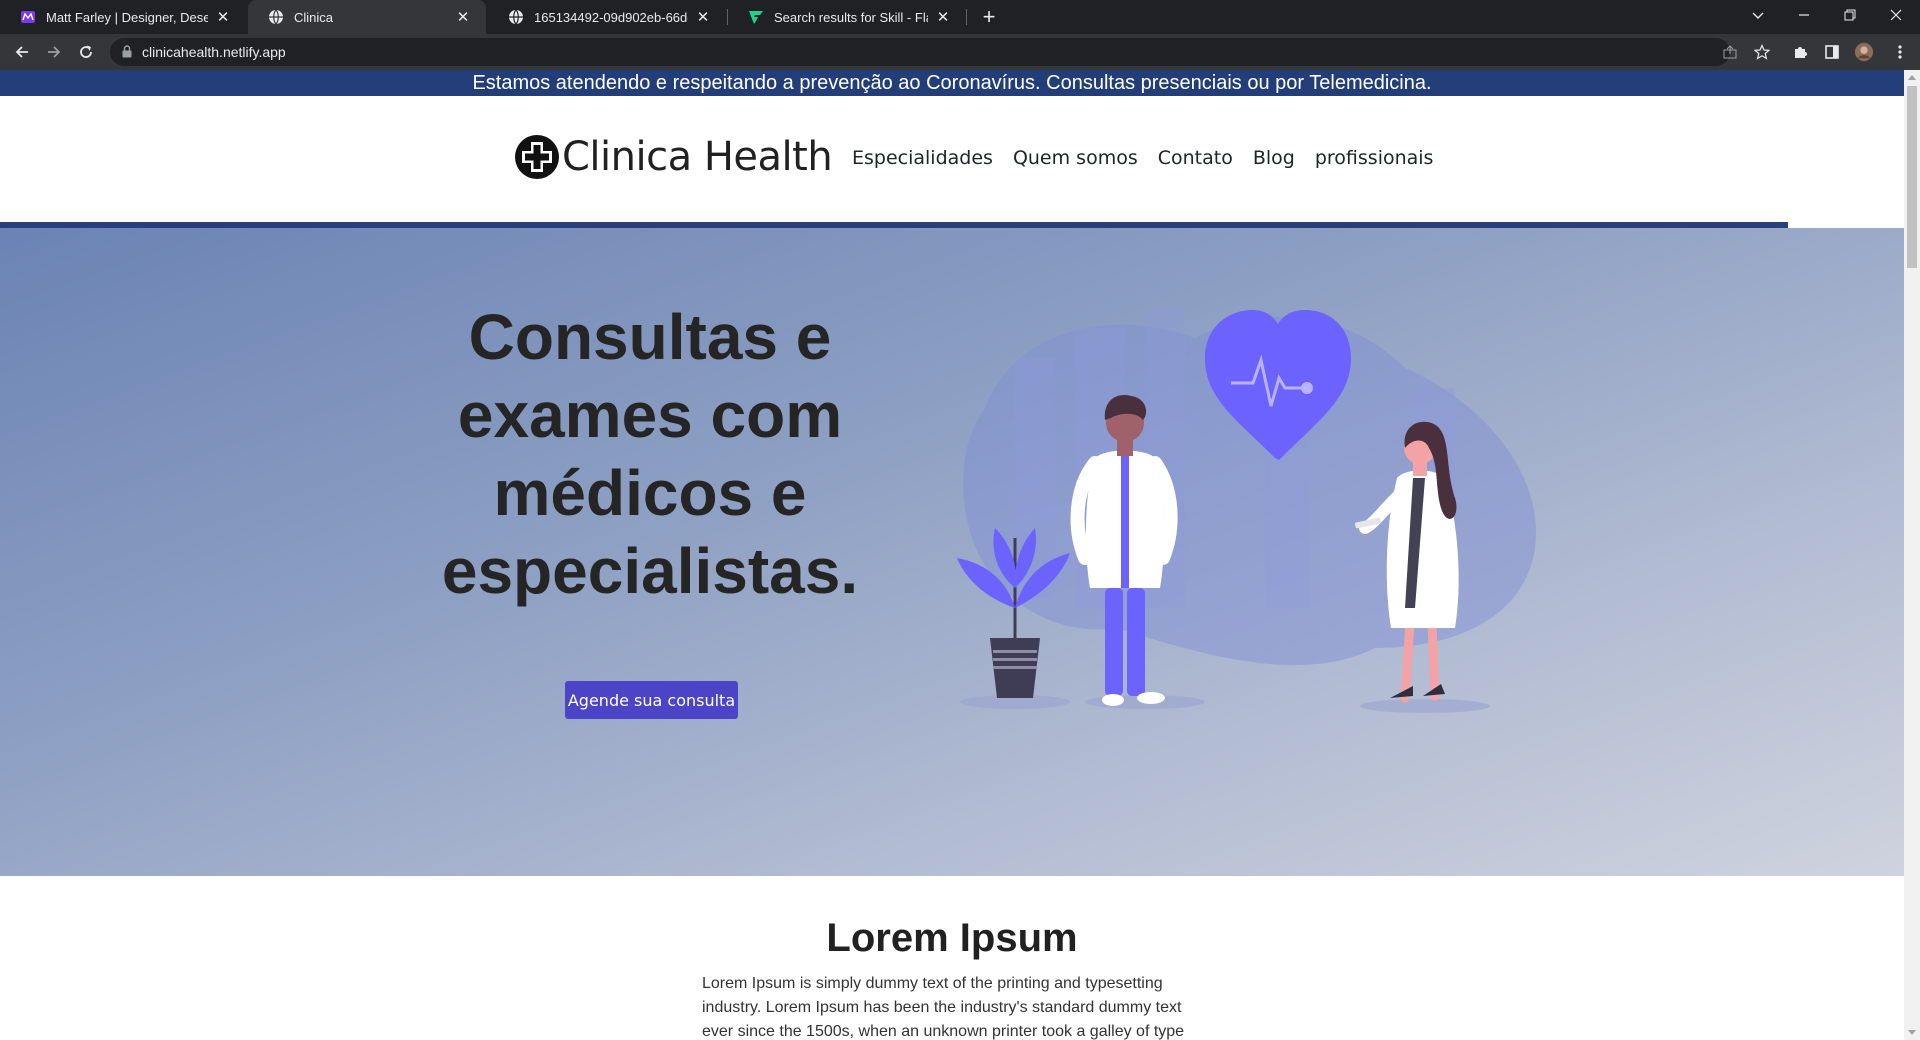 This screenshot has width=1920, height=1040. What do you see at coordinates (367, 17) in the screenshot?
I see `tab-clinica: Clinica ✕` at bounding box center [367, 17].